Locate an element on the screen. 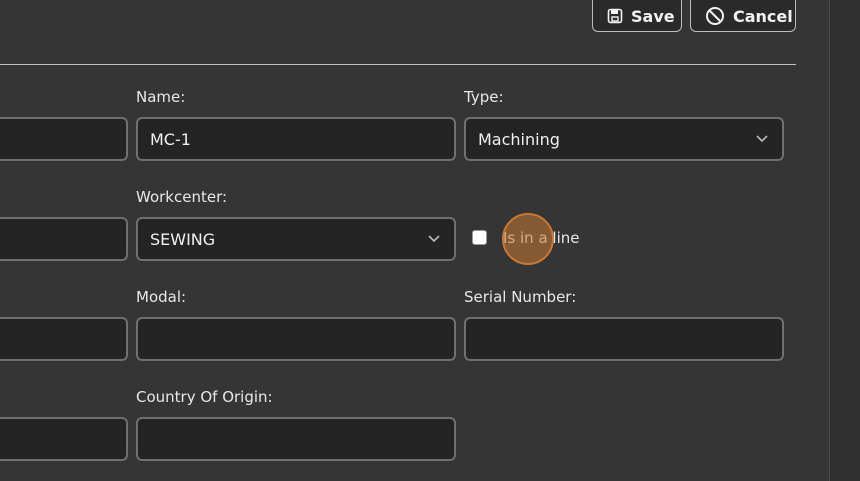 This screenshot has width=860, height=481. type-value: Machining is located at coordinates (519, 139).